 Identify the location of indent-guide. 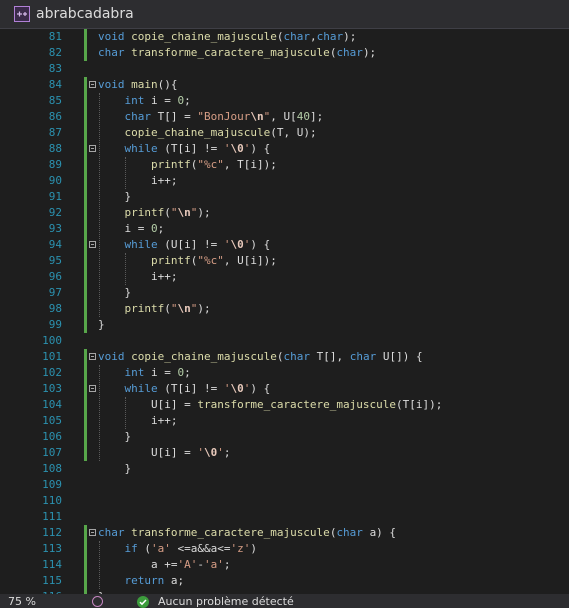
(126, 269).